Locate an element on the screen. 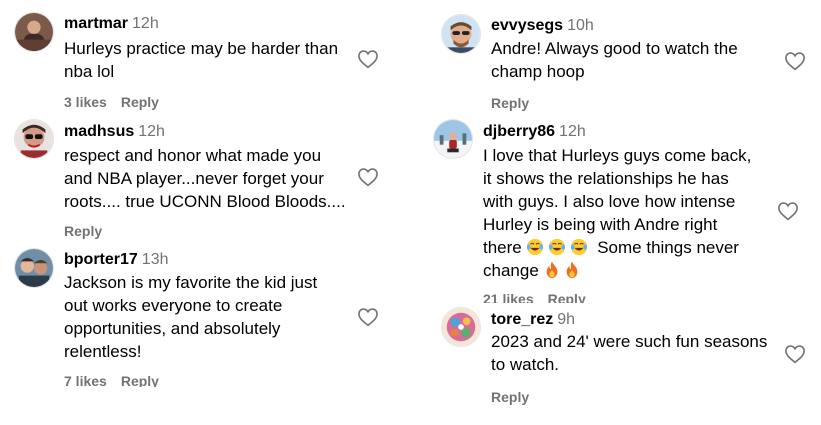 The height and width of the screenshot is (425, 821). avatar-madhsus is located at coordinates (34, 139).